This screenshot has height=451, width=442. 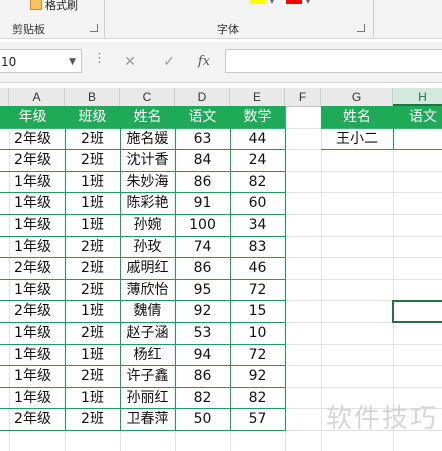 I want to click on table-cell: 84, so click(x=203, y=160).